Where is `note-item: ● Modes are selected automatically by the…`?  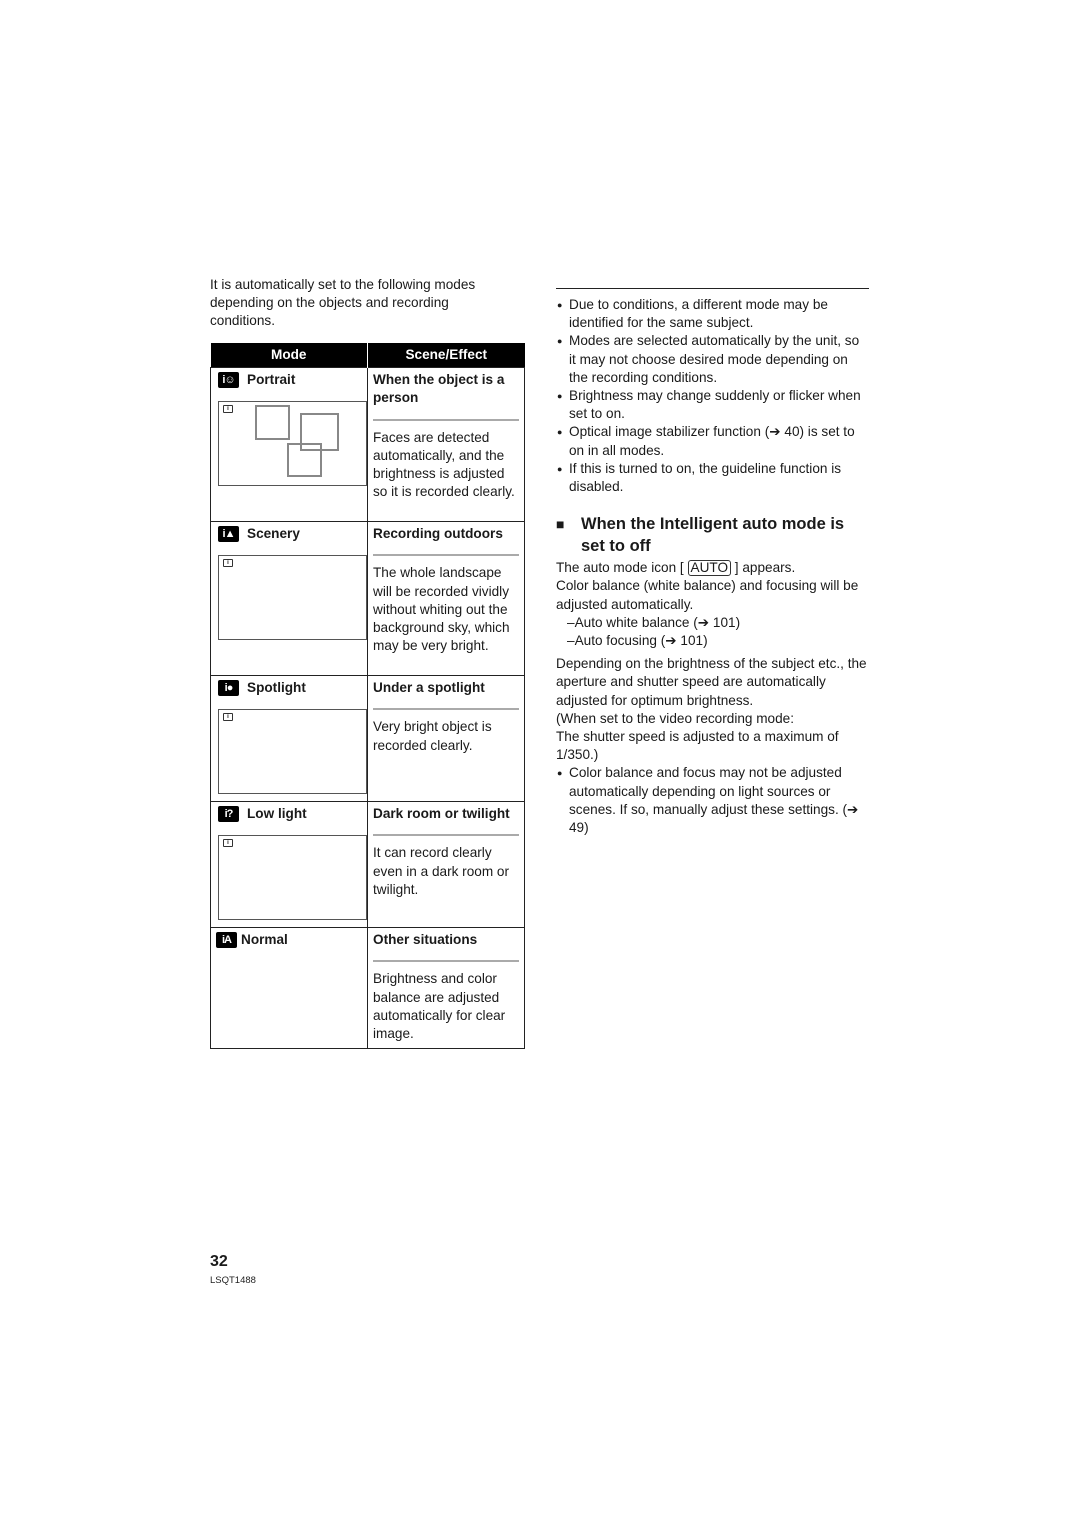 note-item: ● Modes are selected automatically by the… is located at coordinates (712, 359).